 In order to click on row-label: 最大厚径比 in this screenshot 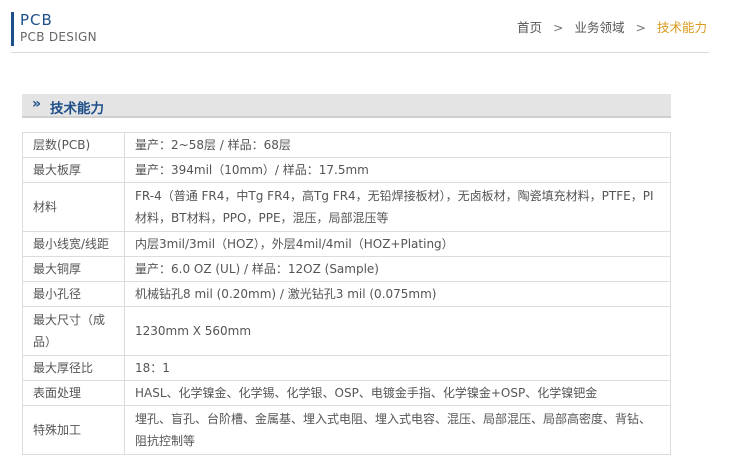, I will do `click(73, 368)`.